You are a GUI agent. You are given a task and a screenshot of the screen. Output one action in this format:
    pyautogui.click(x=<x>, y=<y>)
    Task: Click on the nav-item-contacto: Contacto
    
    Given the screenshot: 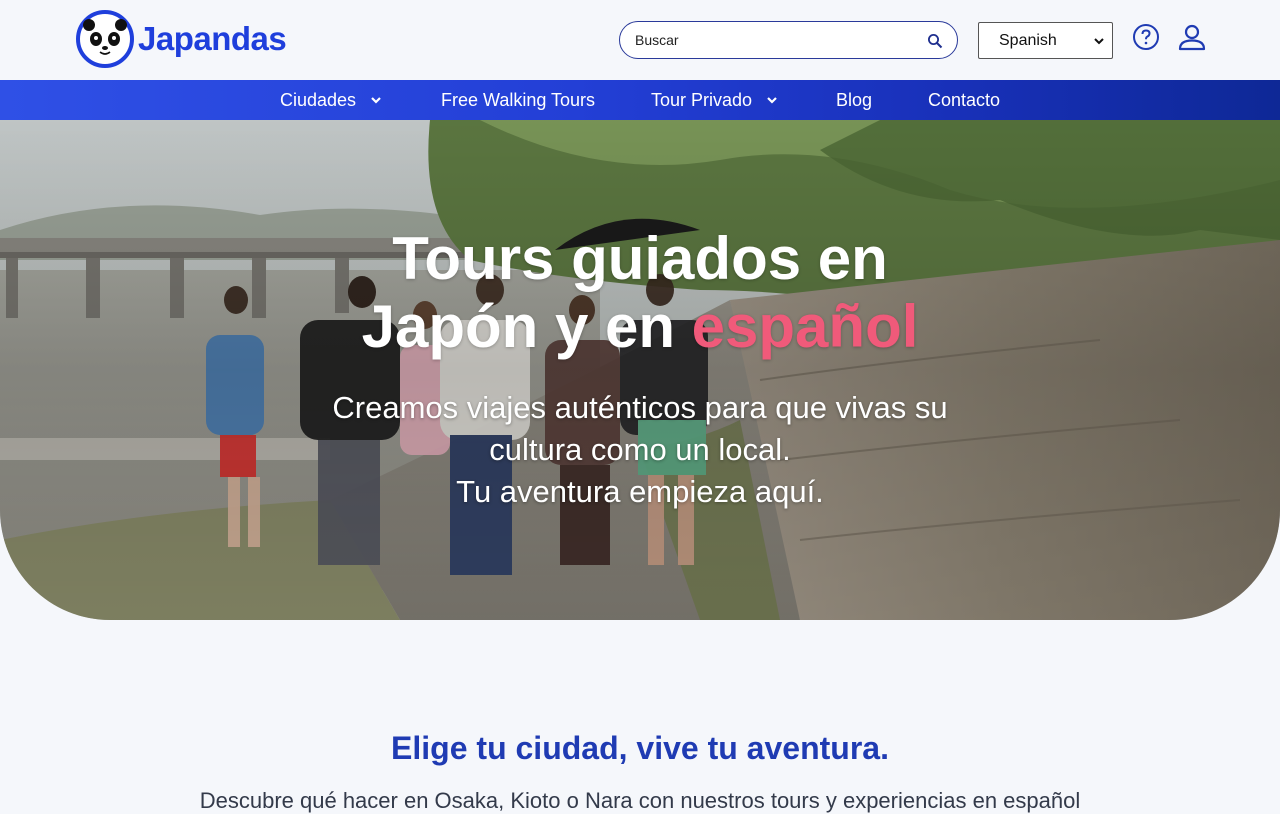 What is the action you would take?
    pyautogui.click(x=964, y=100)
    